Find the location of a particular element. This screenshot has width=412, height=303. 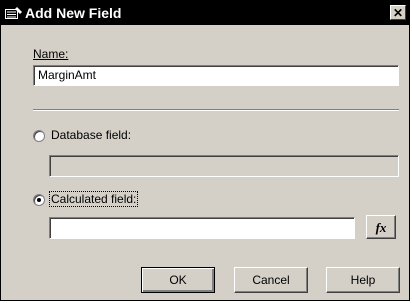

calculated-field-label: Calculated field: is located at coordinates (93, 199).